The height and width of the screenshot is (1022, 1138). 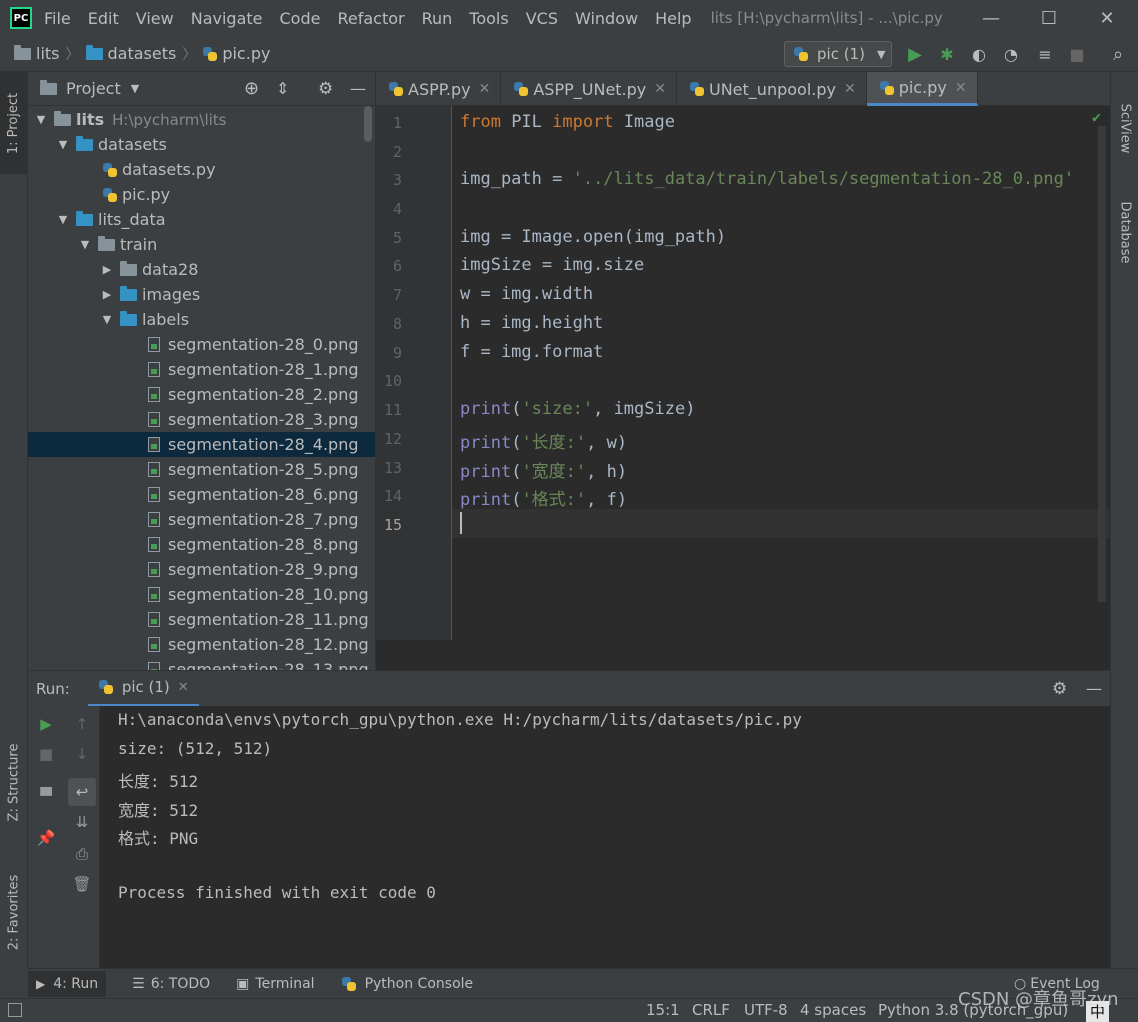 What do you see at coordinates (93, 88) in the screenshot?
I see `project-view-selector: Project` at bounding box center [93, 88].